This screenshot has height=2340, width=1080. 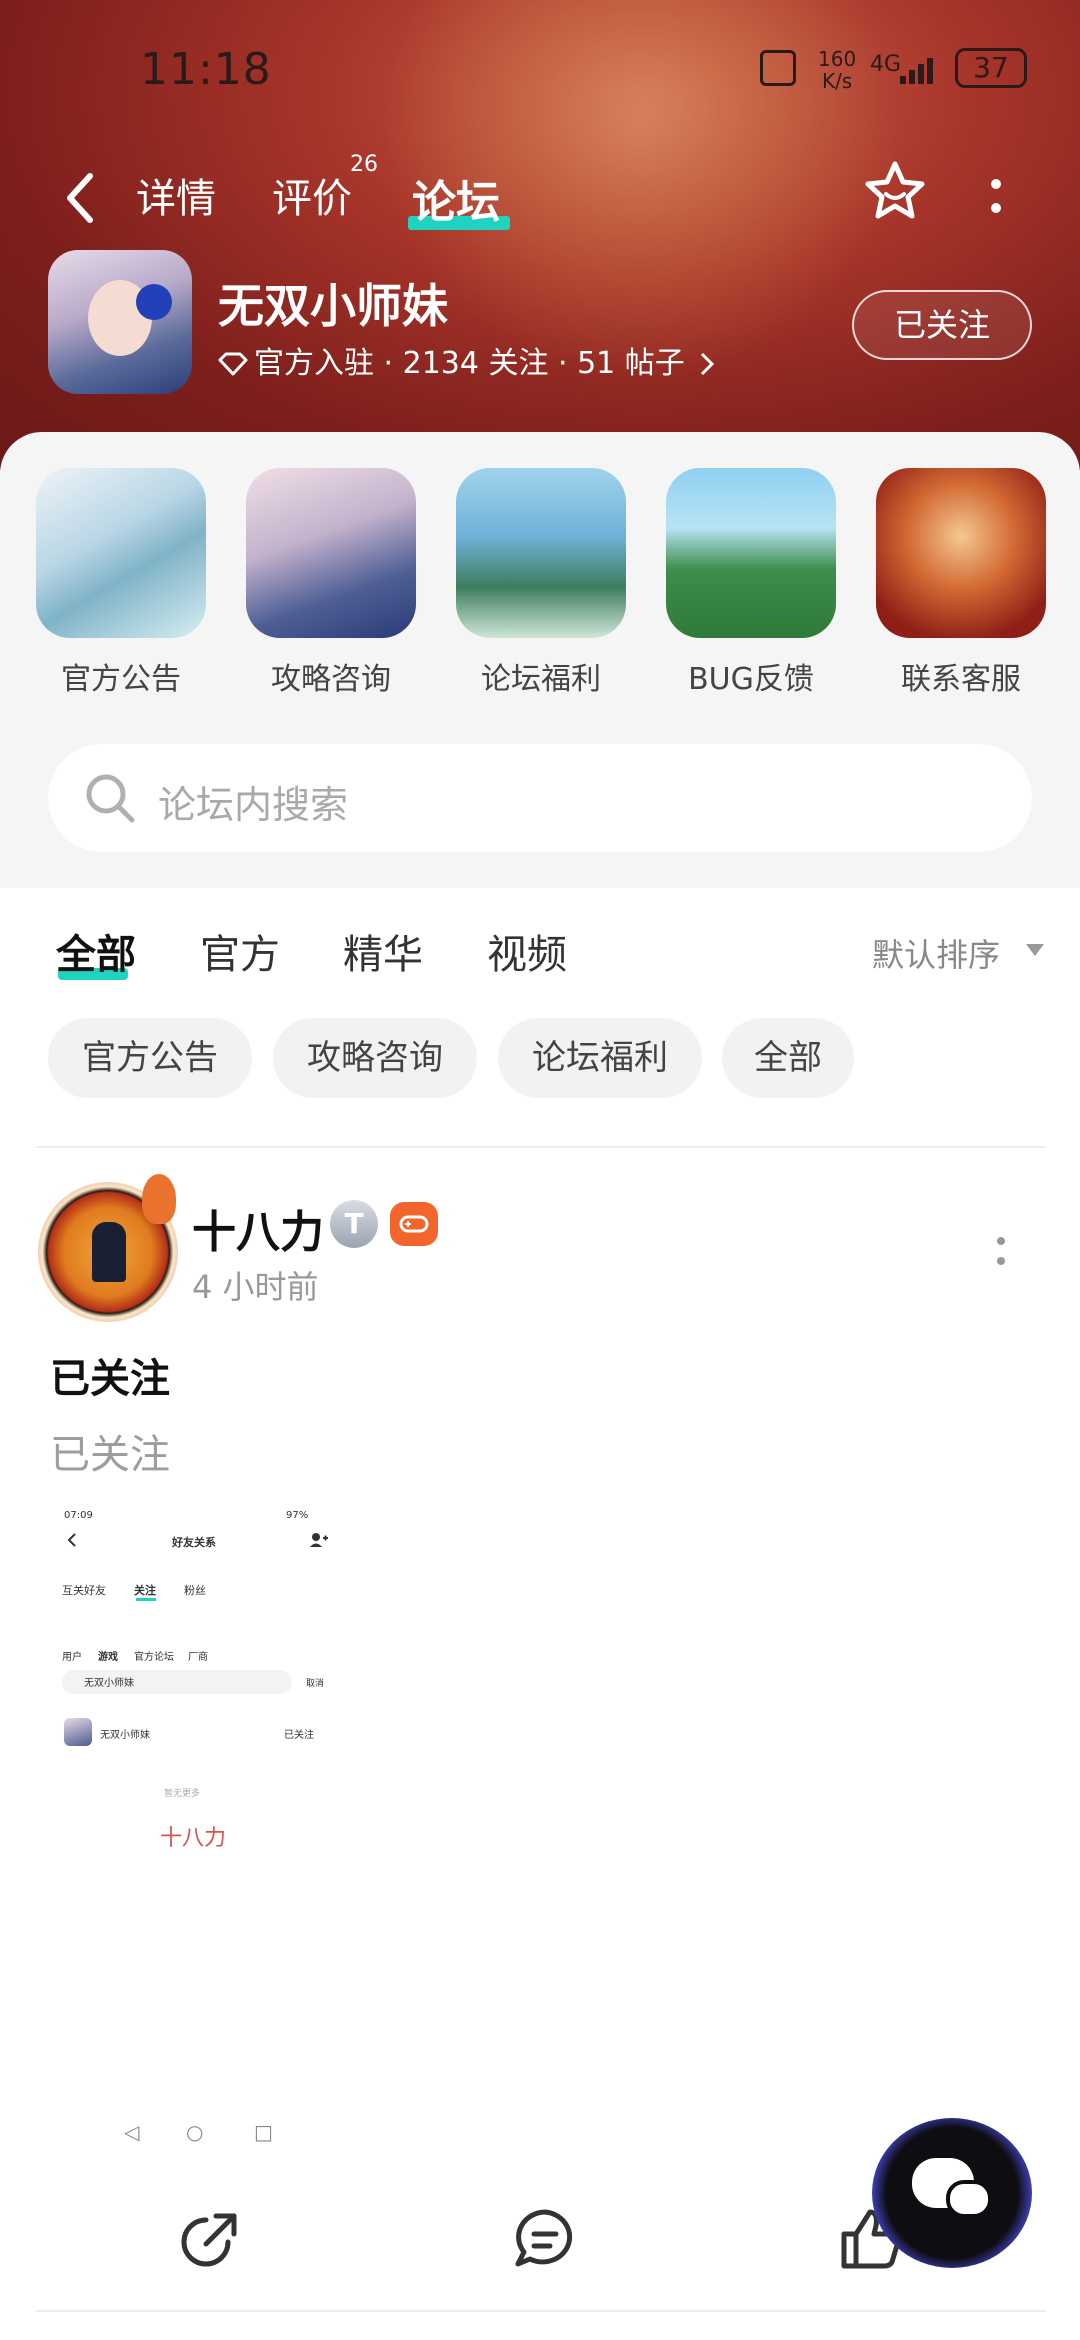 I want to click on gamepad-icon, so click(x=414, y=1224).